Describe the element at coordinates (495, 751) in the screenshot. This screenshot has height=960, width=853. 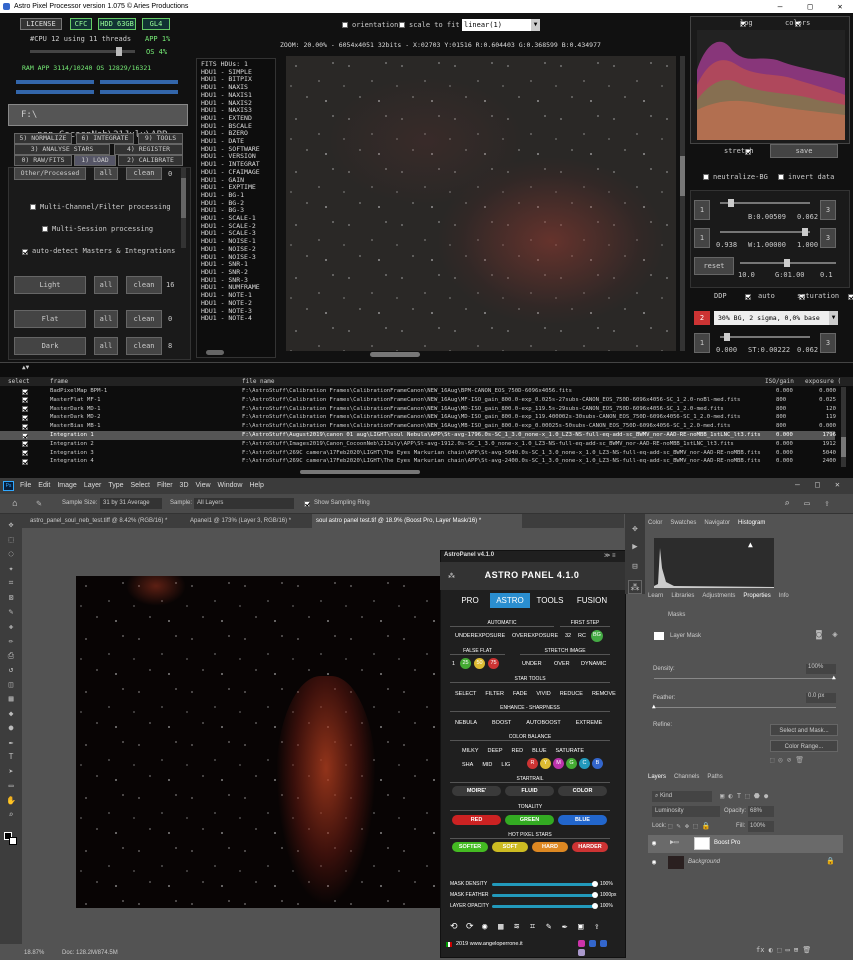
I see `astro-deep-button: DEEP` at that location.